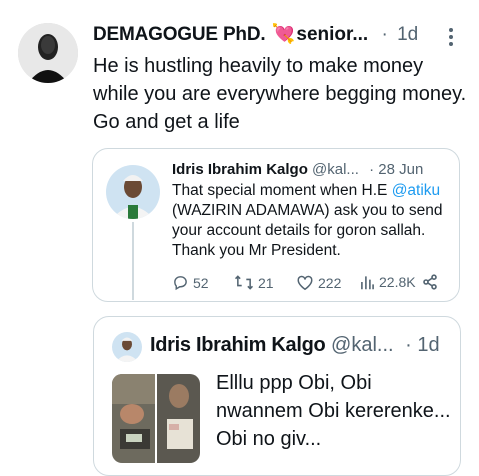  Describe the element at coordinates (330, 282) in the screenshot. I see `like-count: 222` at that location.